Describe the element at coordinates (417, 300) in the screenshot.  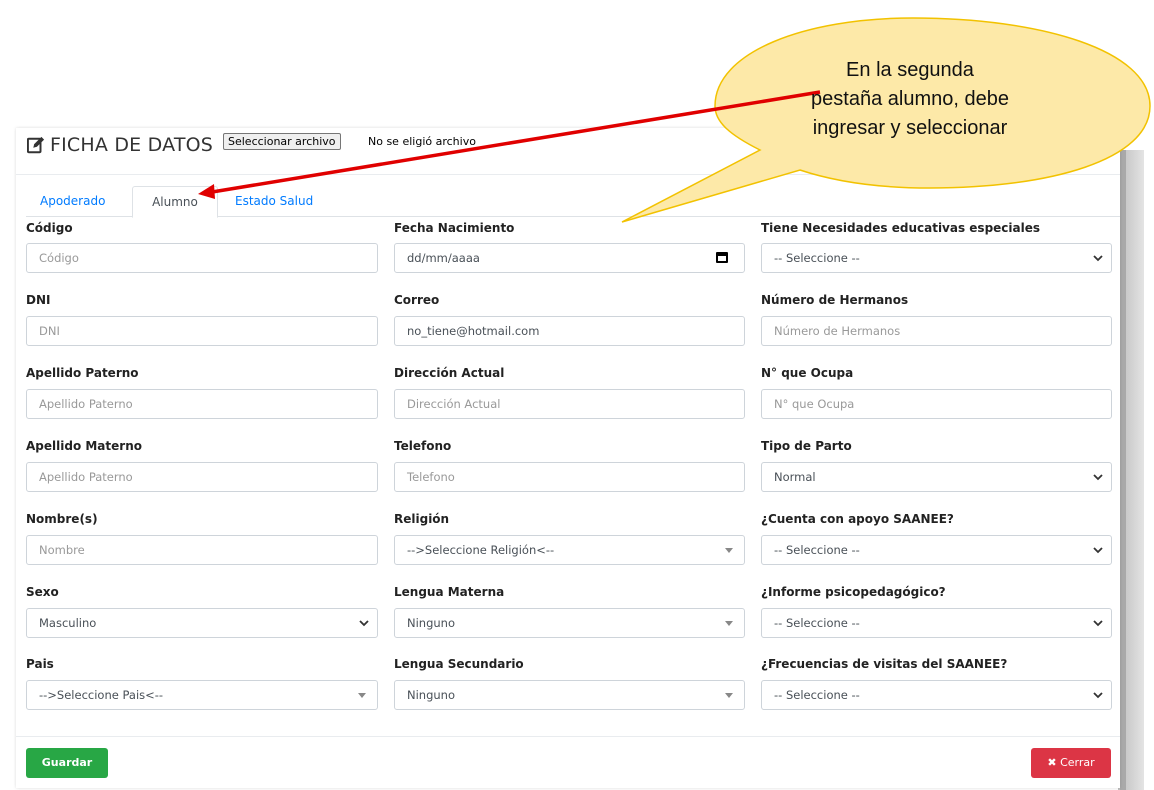
I see `field-label-correo: Correo` at that location.